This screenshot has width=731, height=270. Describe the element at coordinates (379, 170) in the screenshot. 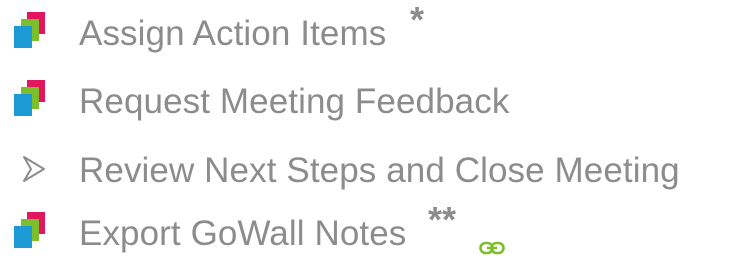

I see `item-label: Review Next Steps and Close Meeting` at that location.